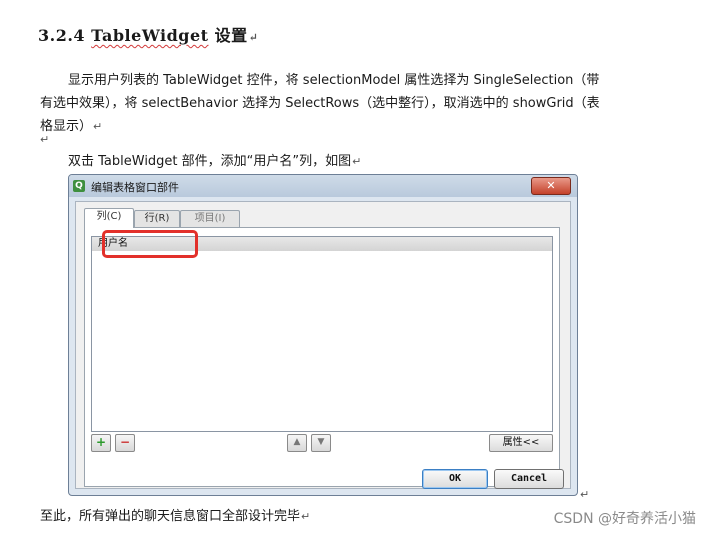 Image resolution: width=708 pixels, height=540 pixels. Describe the element at coordinates (62, 35) in the screenshot. I see `heading-number: 3.2.4` at that location.